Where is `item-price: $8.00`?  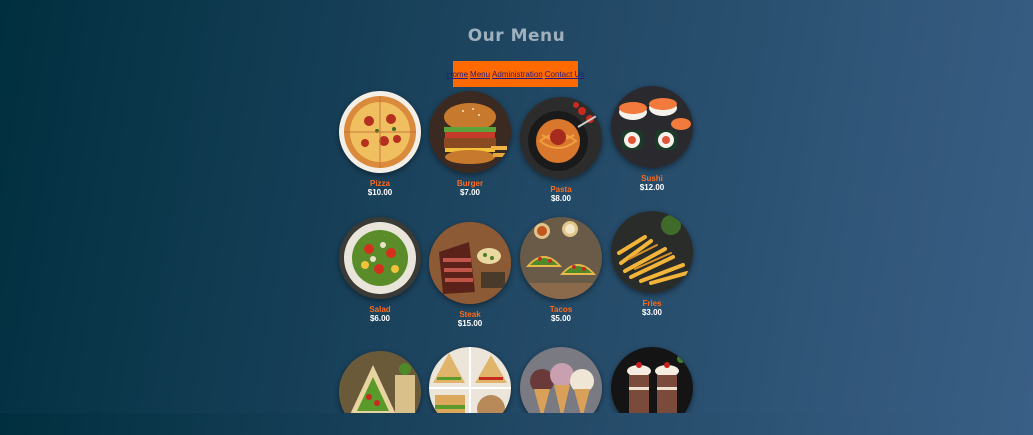 item-price: $8.00 is located at coordinates (561, 198).